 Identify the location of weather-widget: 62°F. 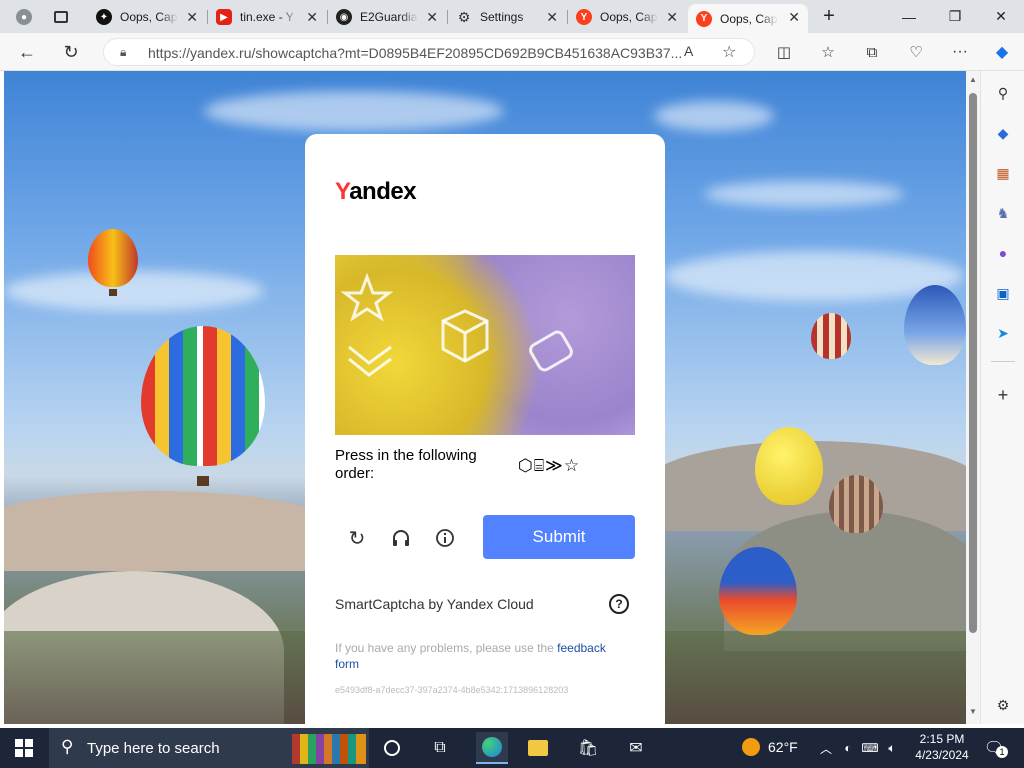
(770, 747).